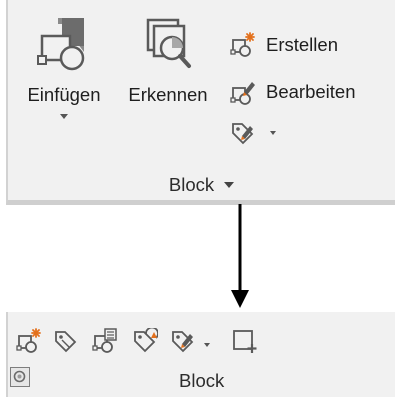  I want to click on bearbeiten-button: Bearbeiten, so click(292, 92).